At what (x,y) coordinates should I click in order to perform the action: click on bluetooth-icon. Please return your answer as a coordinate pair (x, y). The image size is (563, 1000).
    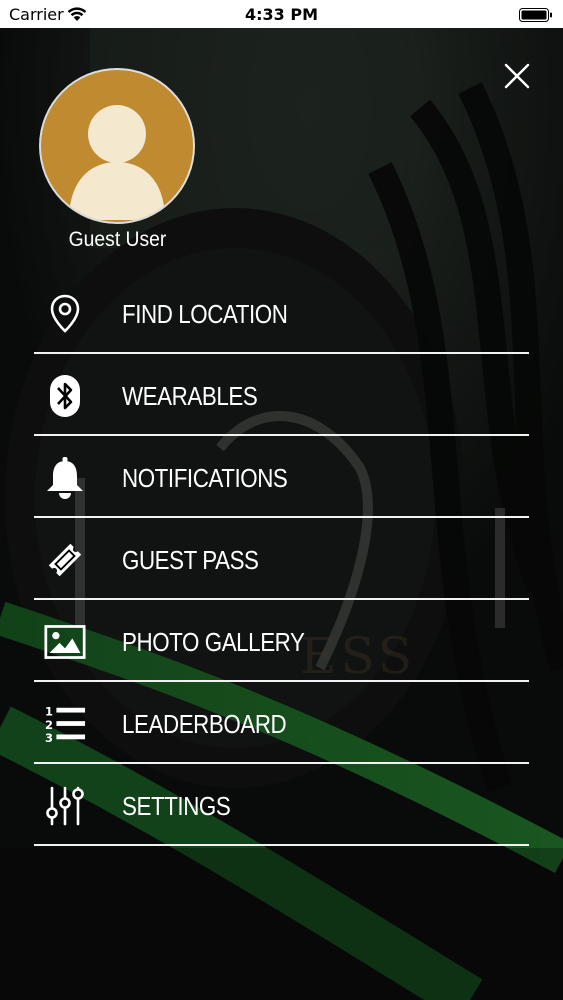
    Looking at the image, I should click on (65, 396).